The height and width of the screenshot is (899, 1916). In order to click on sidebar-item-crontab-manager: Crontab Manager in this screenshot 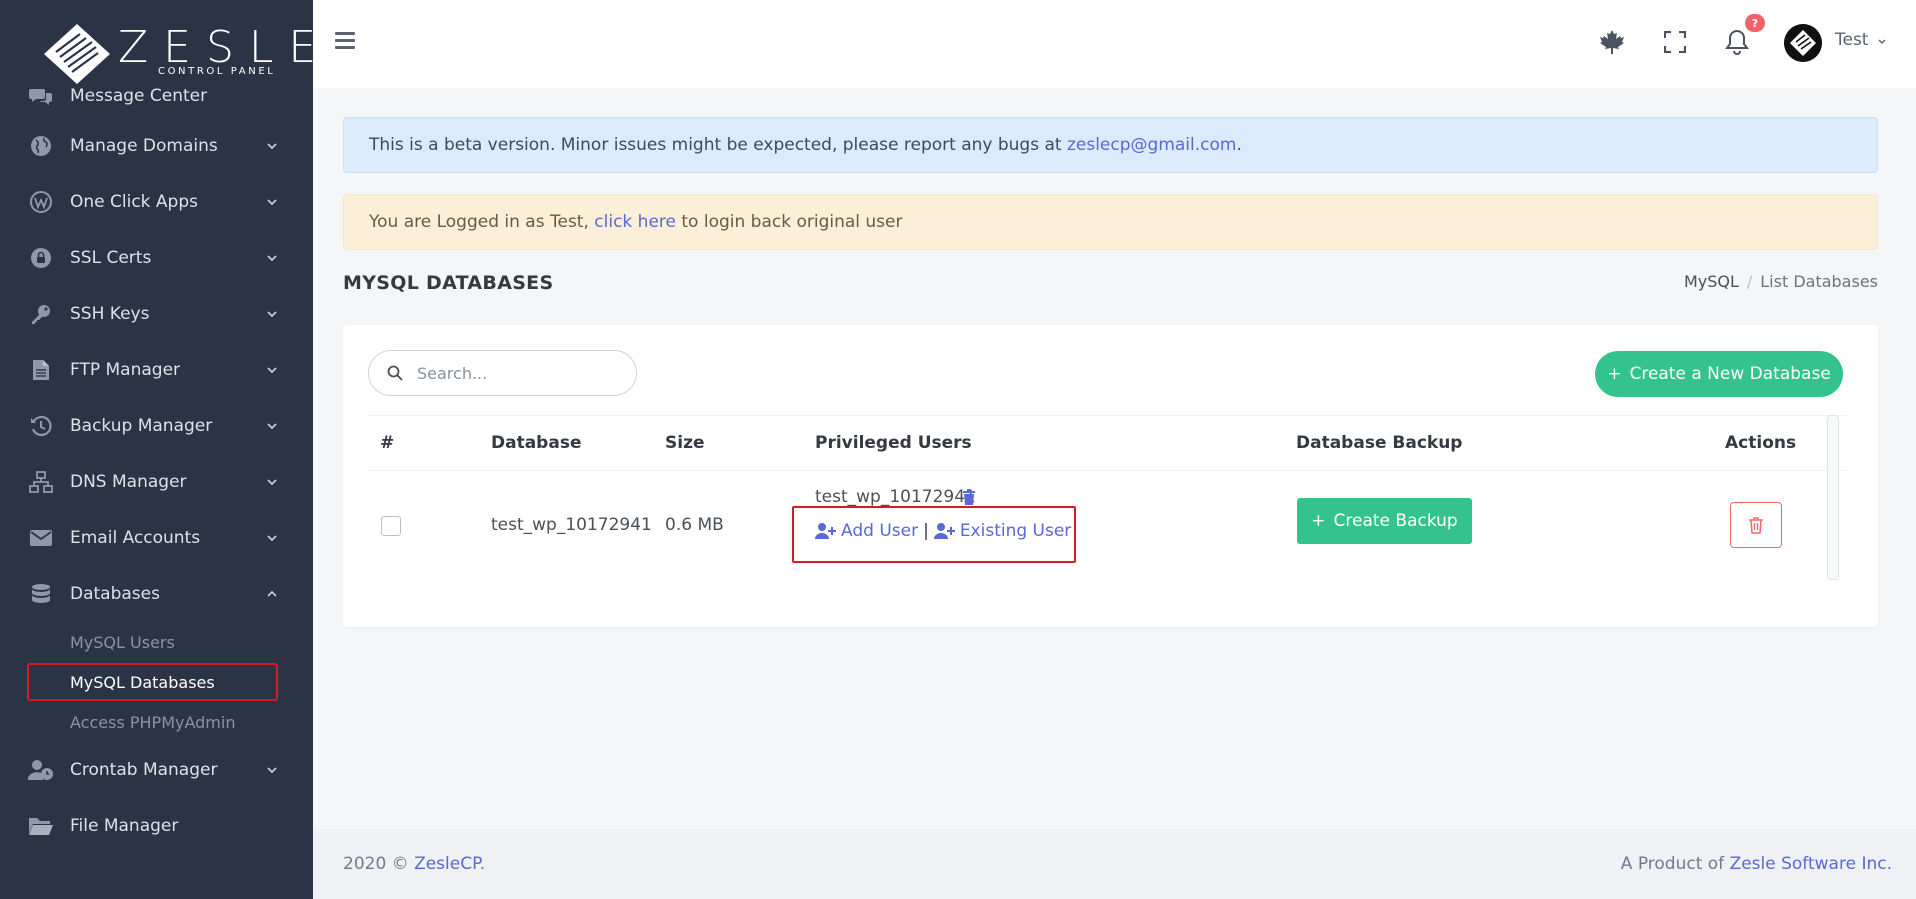, I will do `click(156, 770)`.